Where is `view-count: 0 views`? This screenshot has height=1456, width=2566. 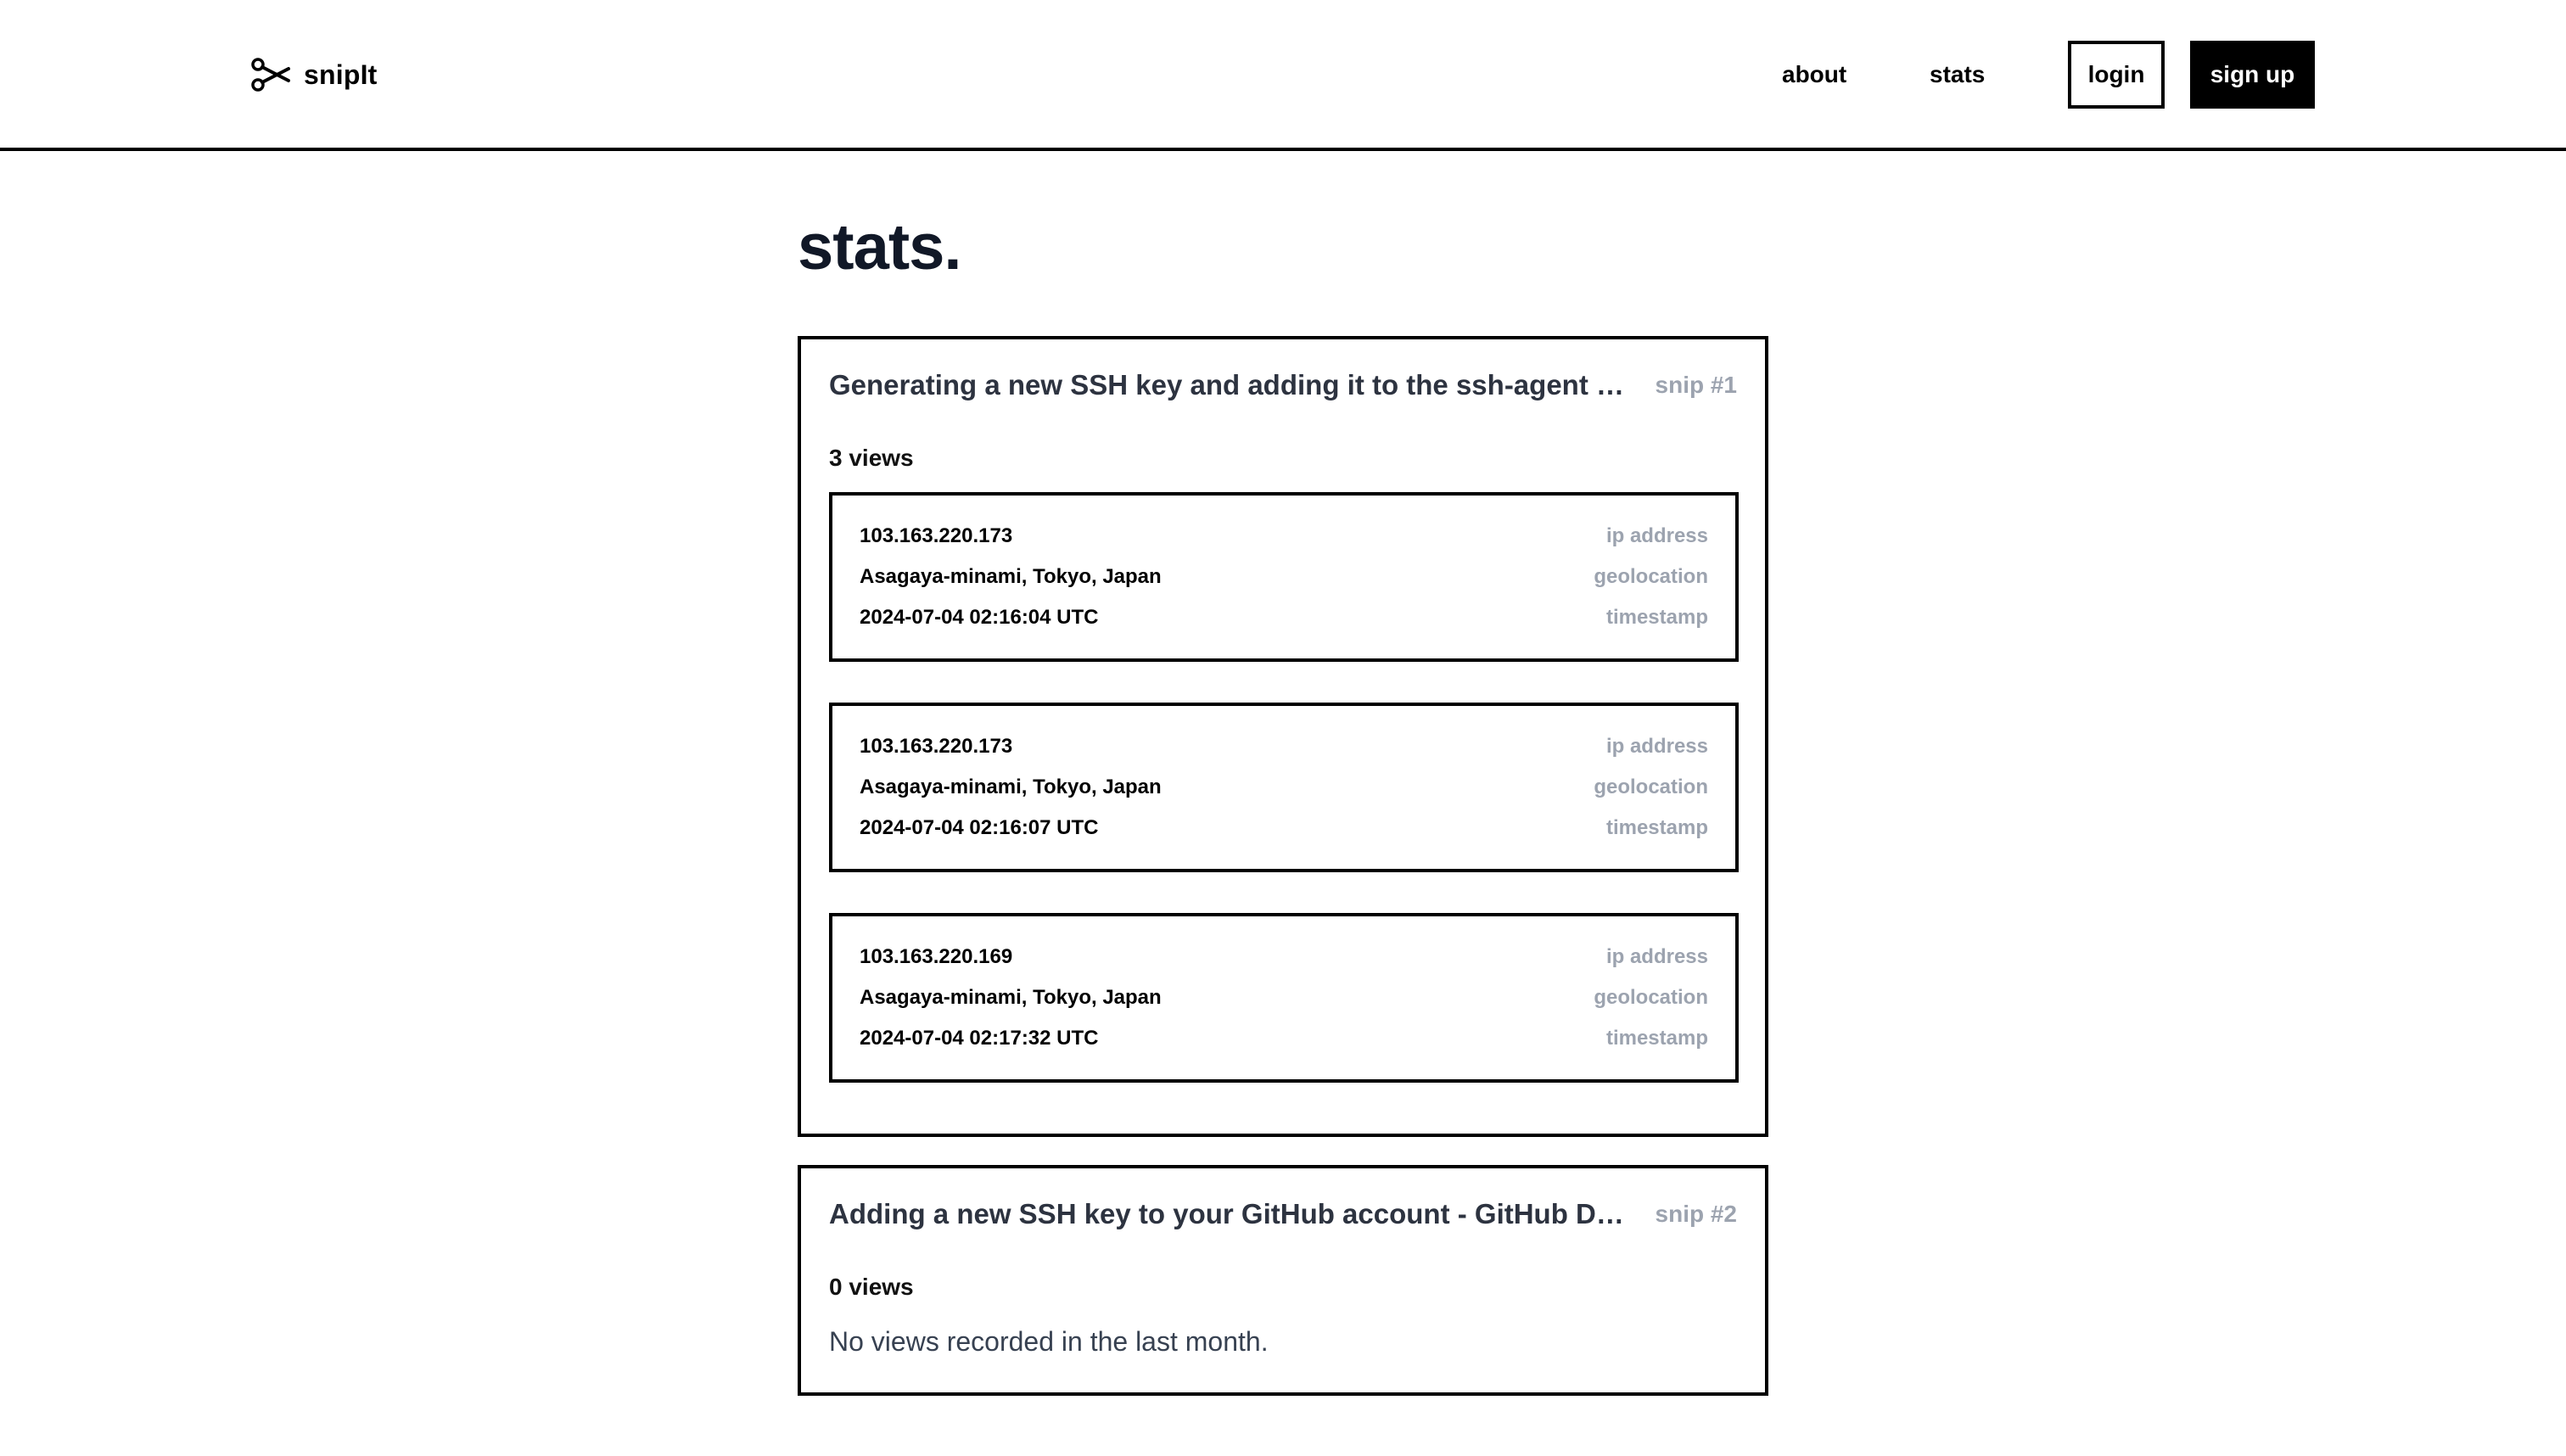
view-count: 0 views is located at coordinates (871, 1287).